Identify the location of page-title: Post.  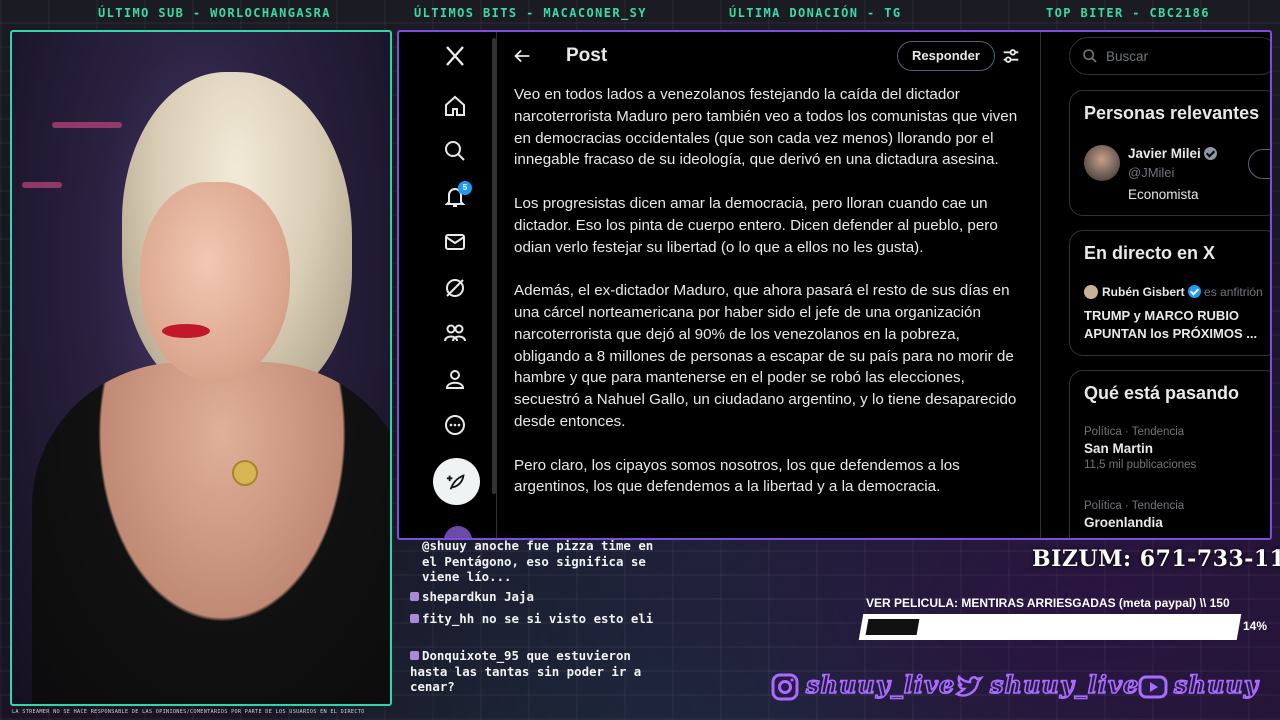
(587, 55).